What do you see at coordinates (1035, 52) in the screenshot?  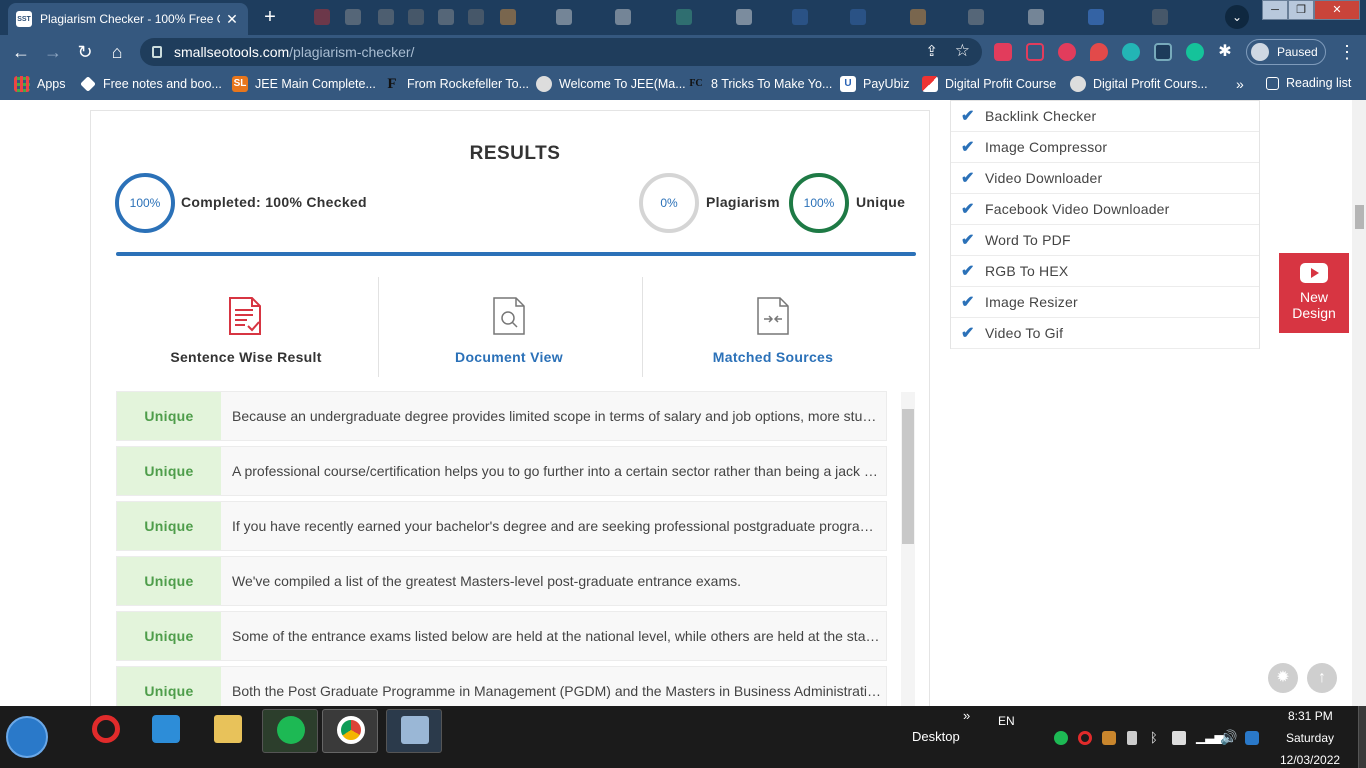 I see `download-icon` at bounding box center [1035, 52].